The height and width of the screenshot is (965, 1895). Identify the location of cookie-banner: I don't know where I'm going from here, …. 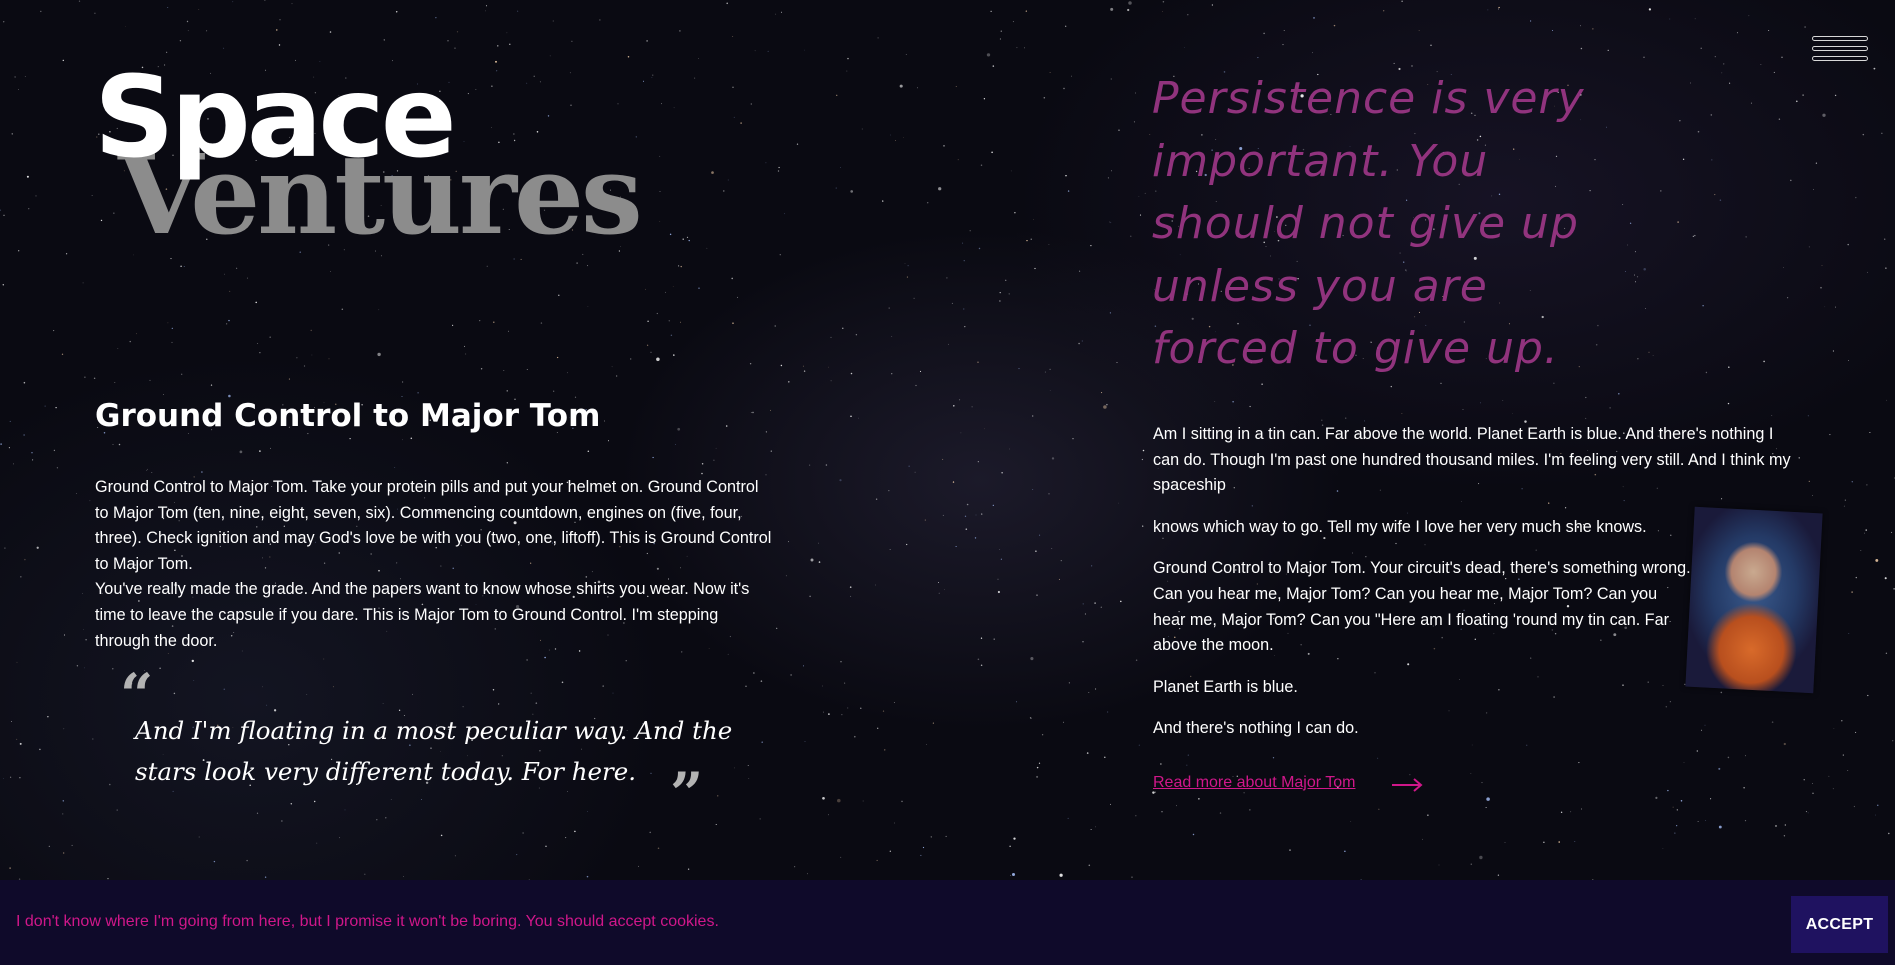
(947, 922).